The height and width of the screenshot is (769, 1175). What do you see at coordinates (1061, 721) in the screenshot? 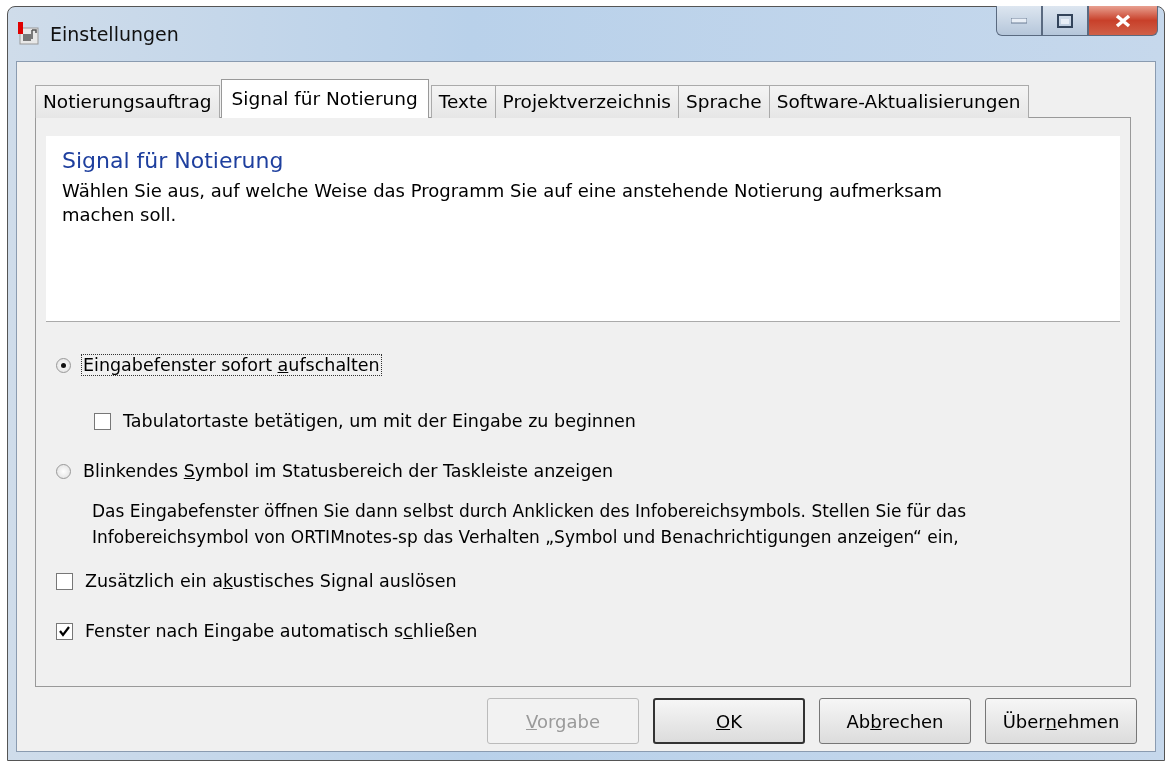
I see `dialog-button: Übernehmen` at bounding box center [1061, 721].